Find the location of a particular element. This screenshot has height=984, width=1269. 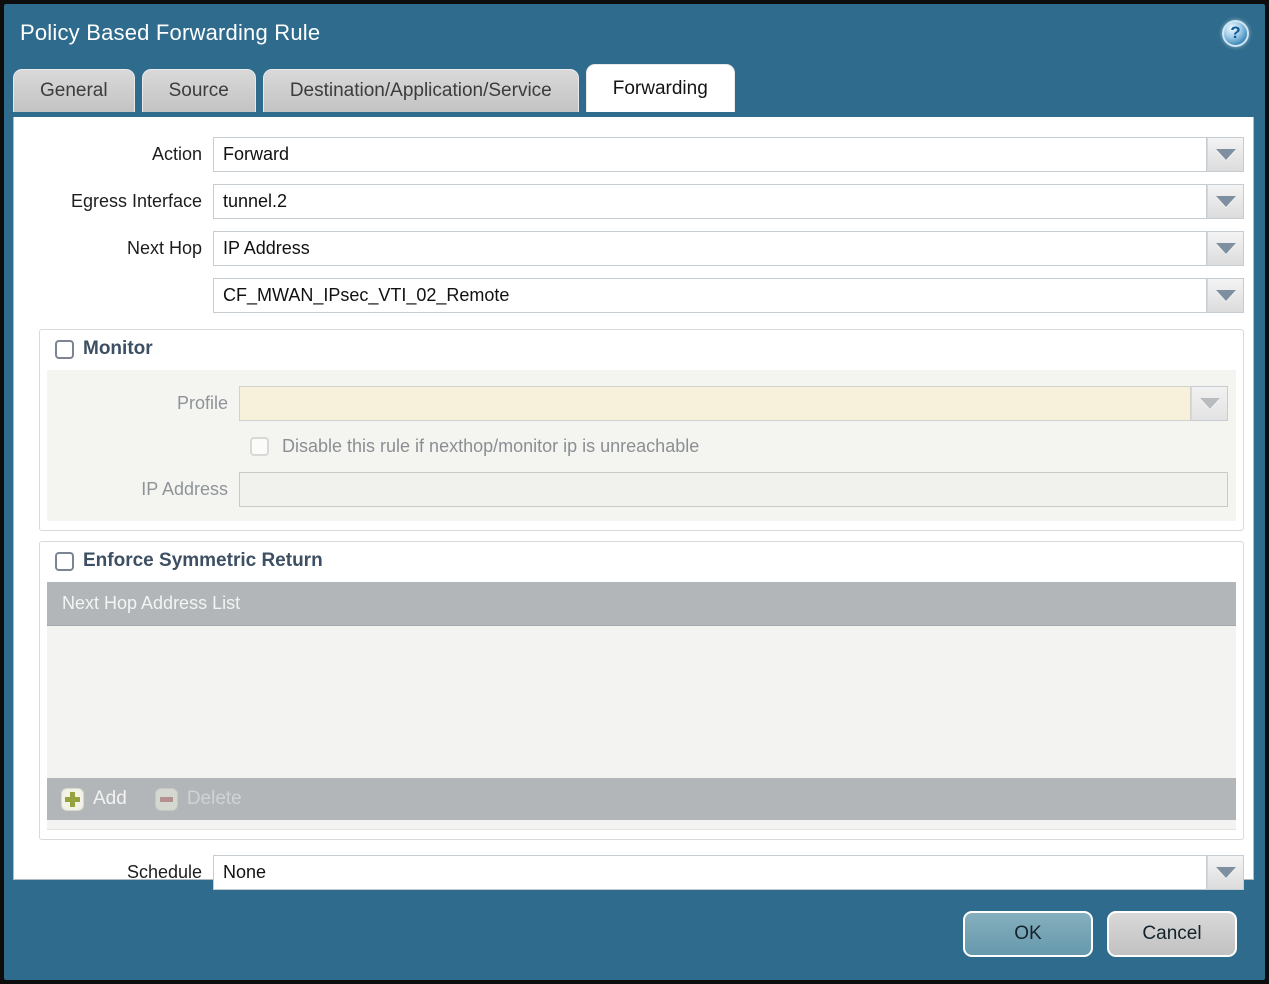

schedule-combo: None is located at coordinates (728, 872).